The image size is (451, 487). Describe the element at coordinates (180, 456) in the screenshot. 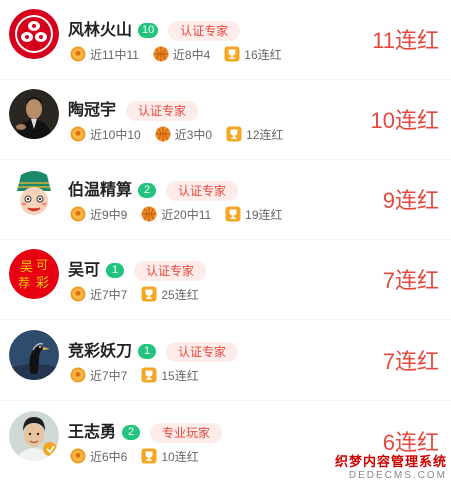

I see `stat-text: 10连红` at that location.